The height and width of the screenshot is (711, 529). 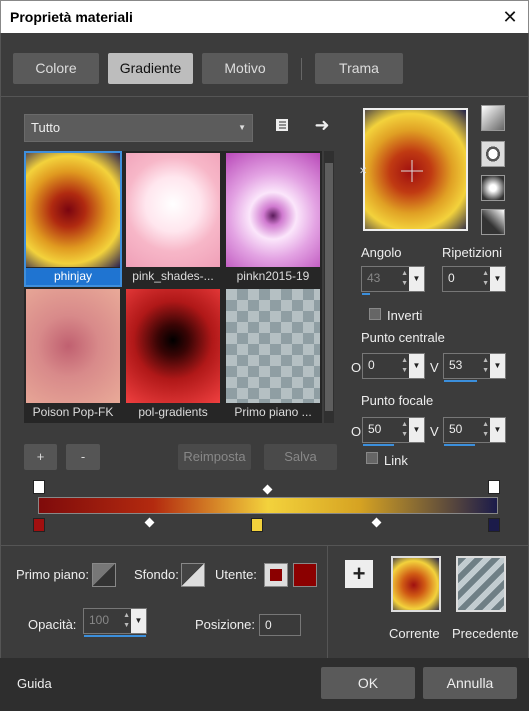 What do you see at coordinates (150, 68) in the screenshot?
I see `tab-gradiente: Gradiente` at bounding box center [150, 68].